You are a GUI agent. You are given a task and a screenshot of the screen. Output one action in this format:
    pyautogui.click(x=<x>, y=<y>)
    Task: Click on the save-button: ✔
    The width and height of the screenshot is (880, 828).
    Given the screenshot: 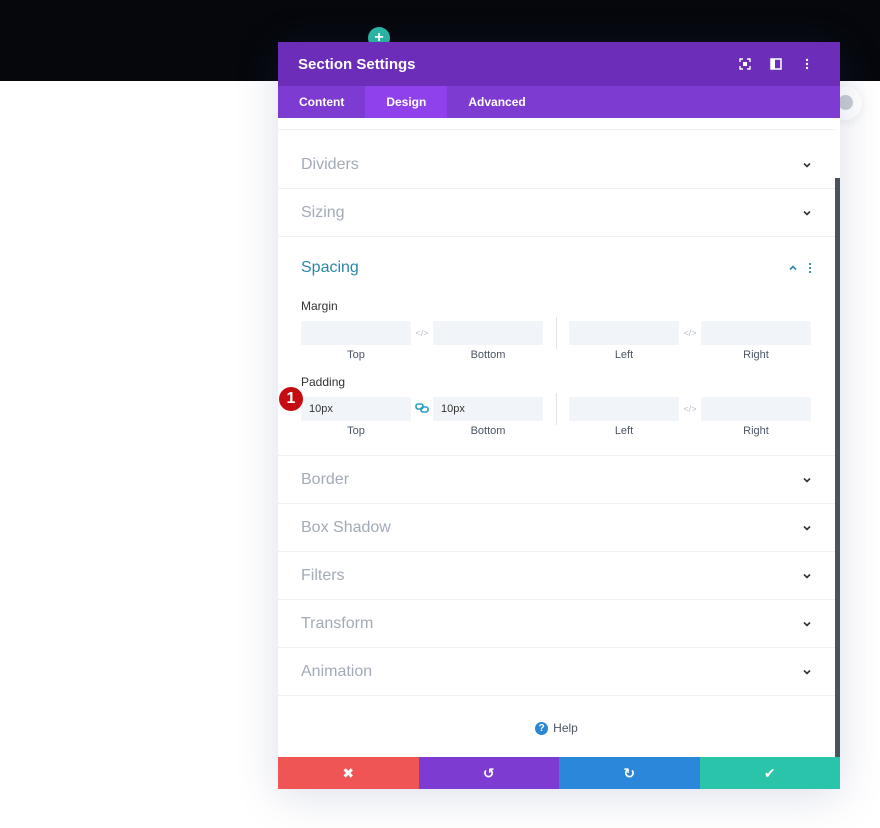 What is the action you would take?
    pyautogui.click(x=769, y=773)
    